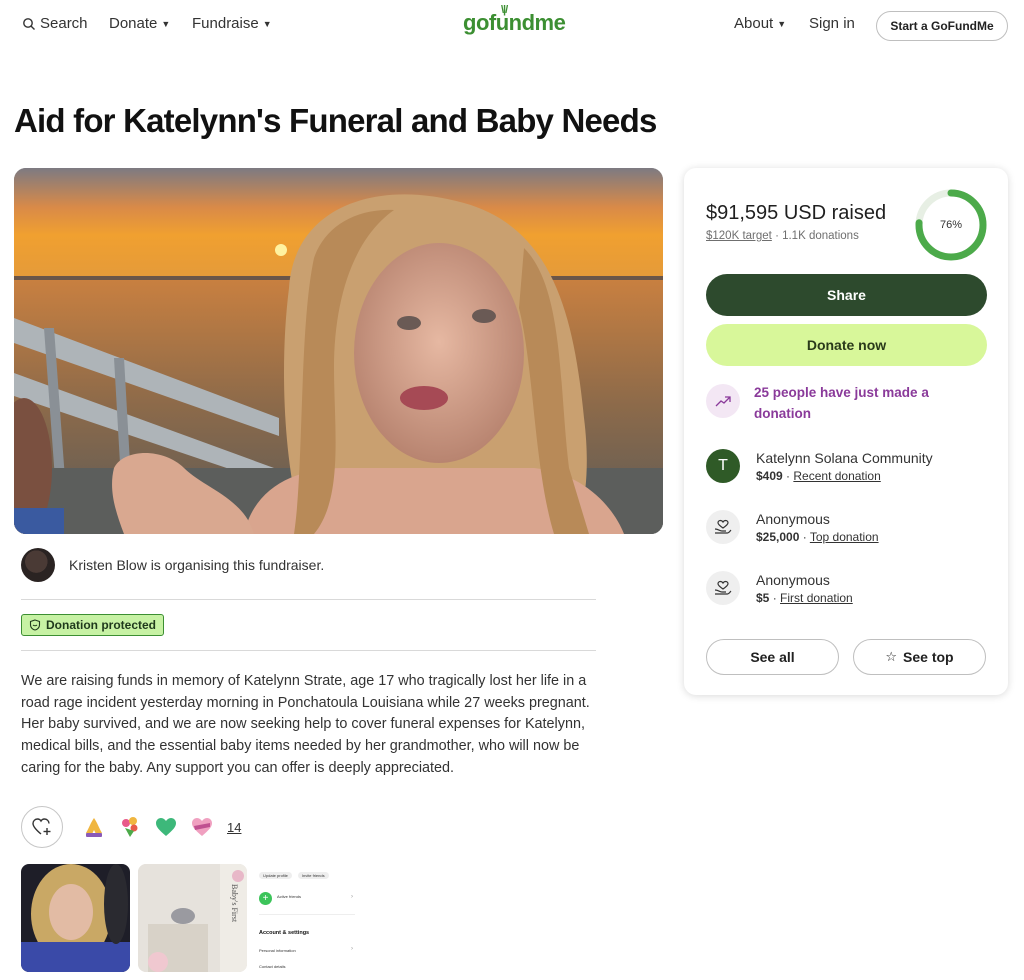  I want to click on shield-icon, so click(35, 625).